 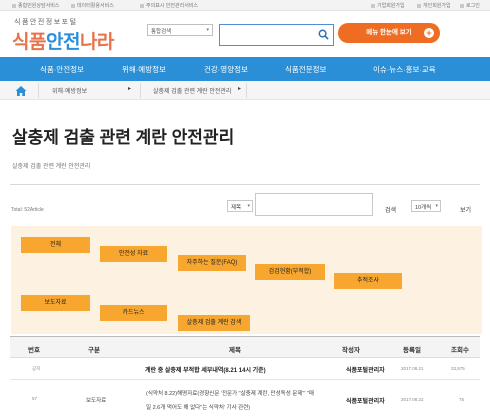 What do you see at coordinates (351, 350) in the screenshot?
I see `column-header: 작성자` at bounding box center [351, 350].